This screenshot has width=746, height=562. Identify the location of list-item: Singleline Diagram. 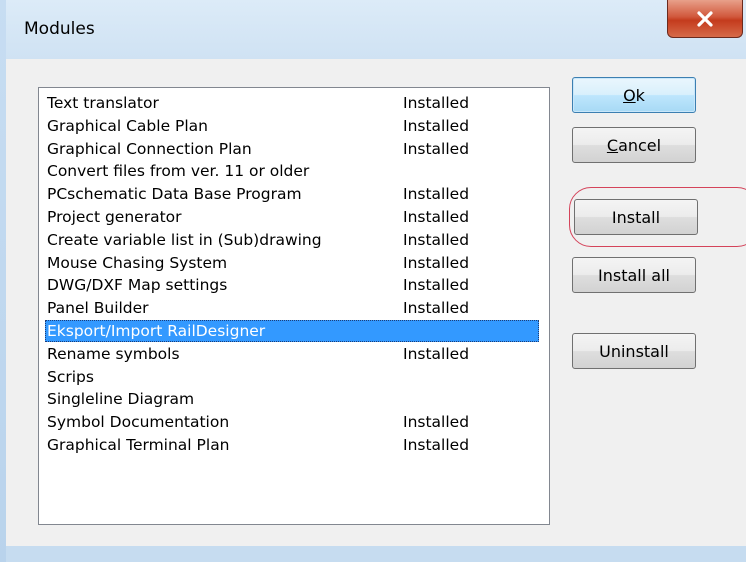
(292, 399).